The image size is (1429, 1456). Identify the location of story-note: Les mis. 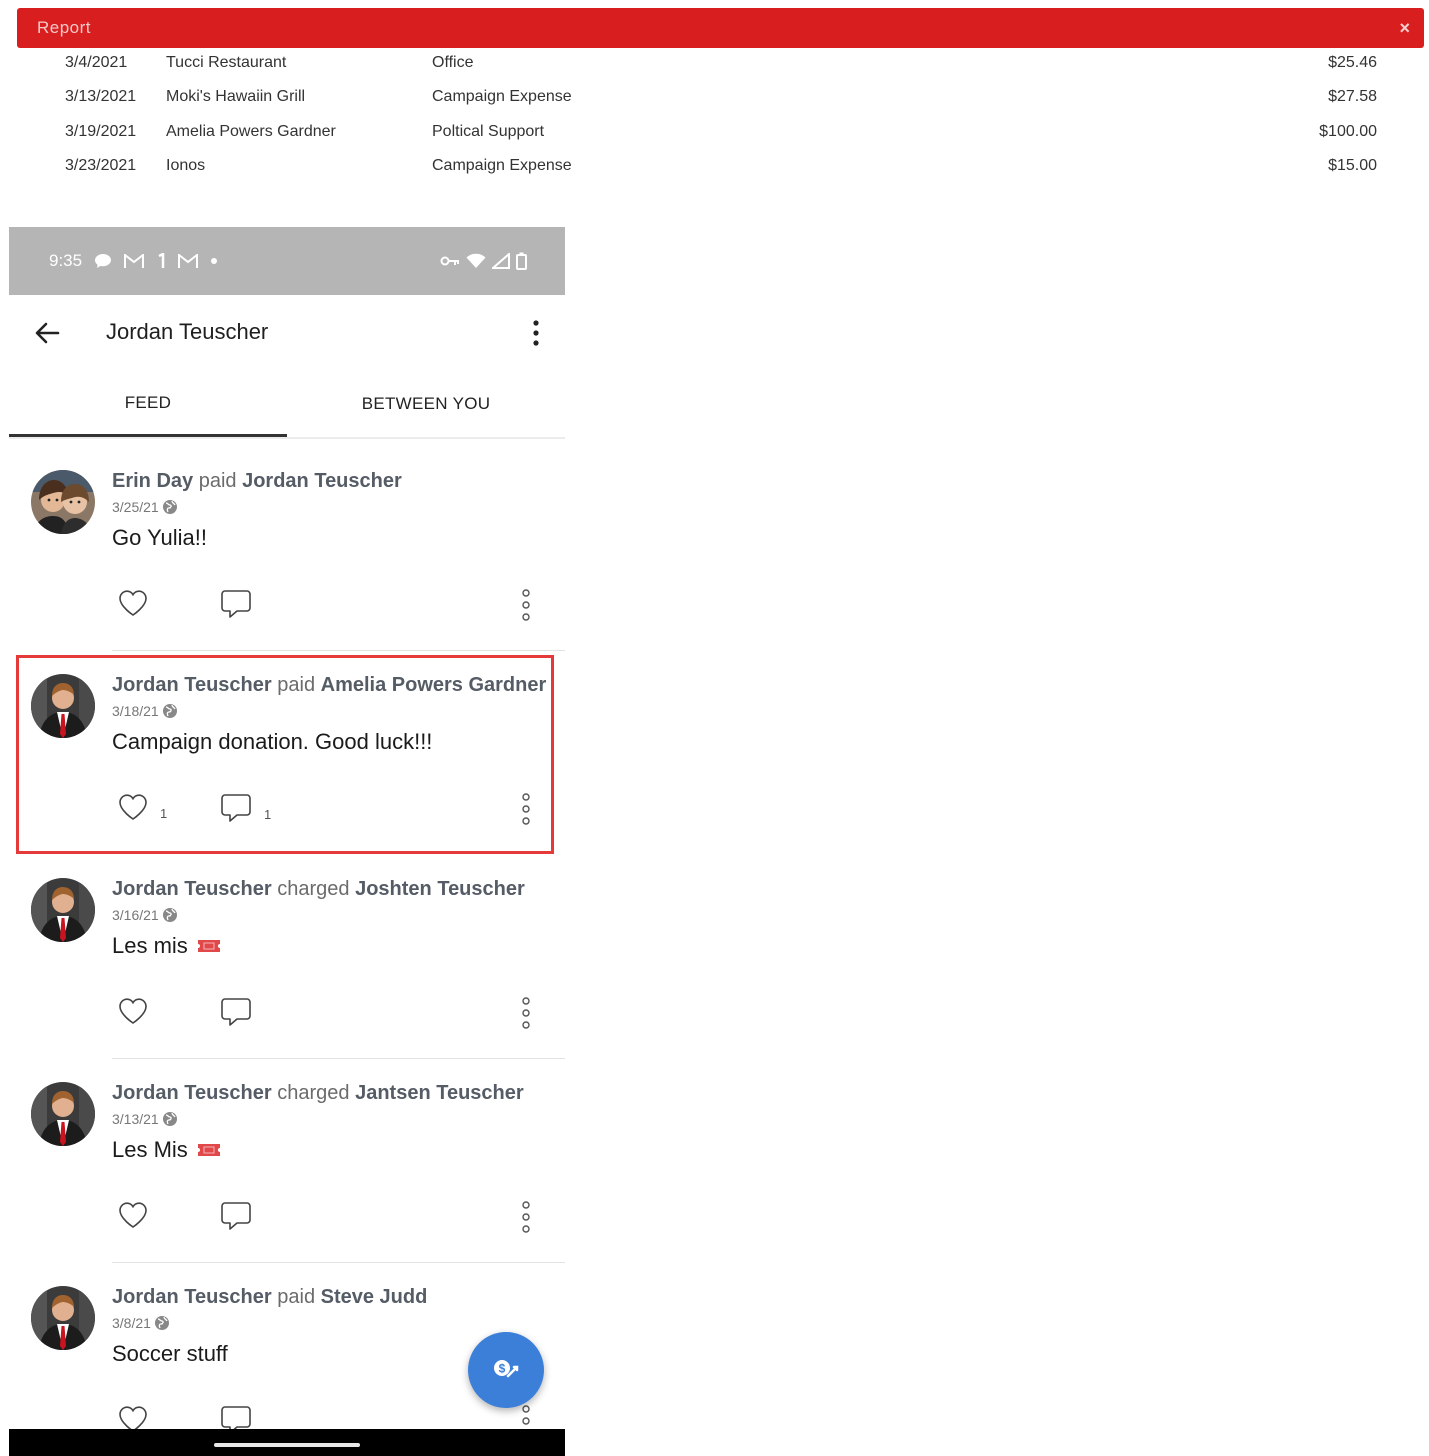
(167, 946).